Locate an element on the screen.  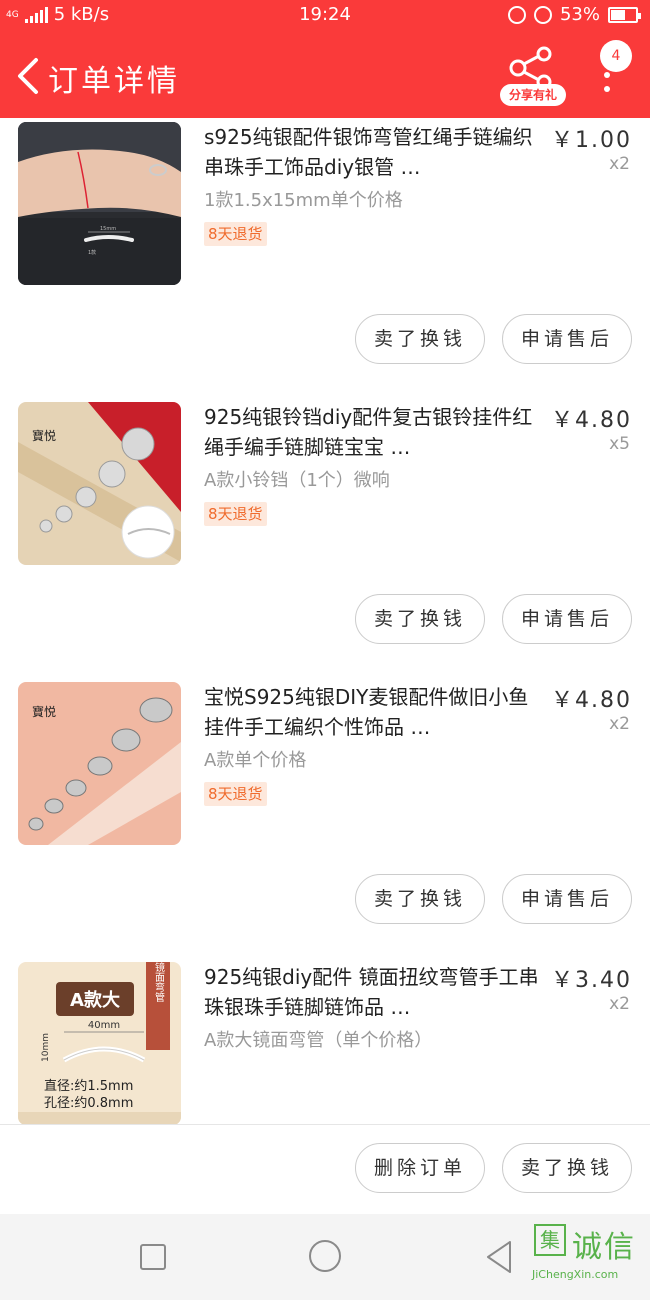
app-header: 订单详情 分享有礼 4 is located at coordinates (325, 75).